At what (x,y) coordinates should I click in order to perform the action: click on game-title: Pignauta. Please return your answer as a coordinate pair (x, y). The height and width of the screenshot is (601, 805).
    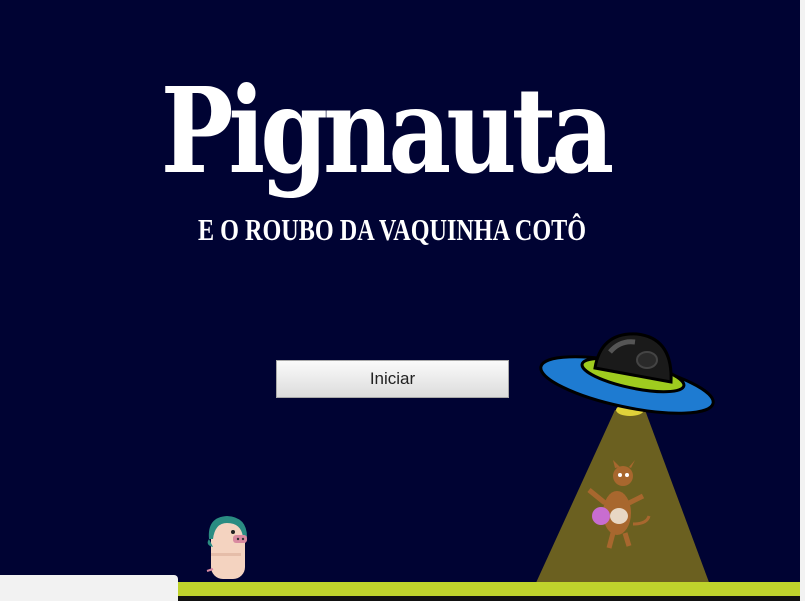
    Looking at the image, I should click on (387, 130).